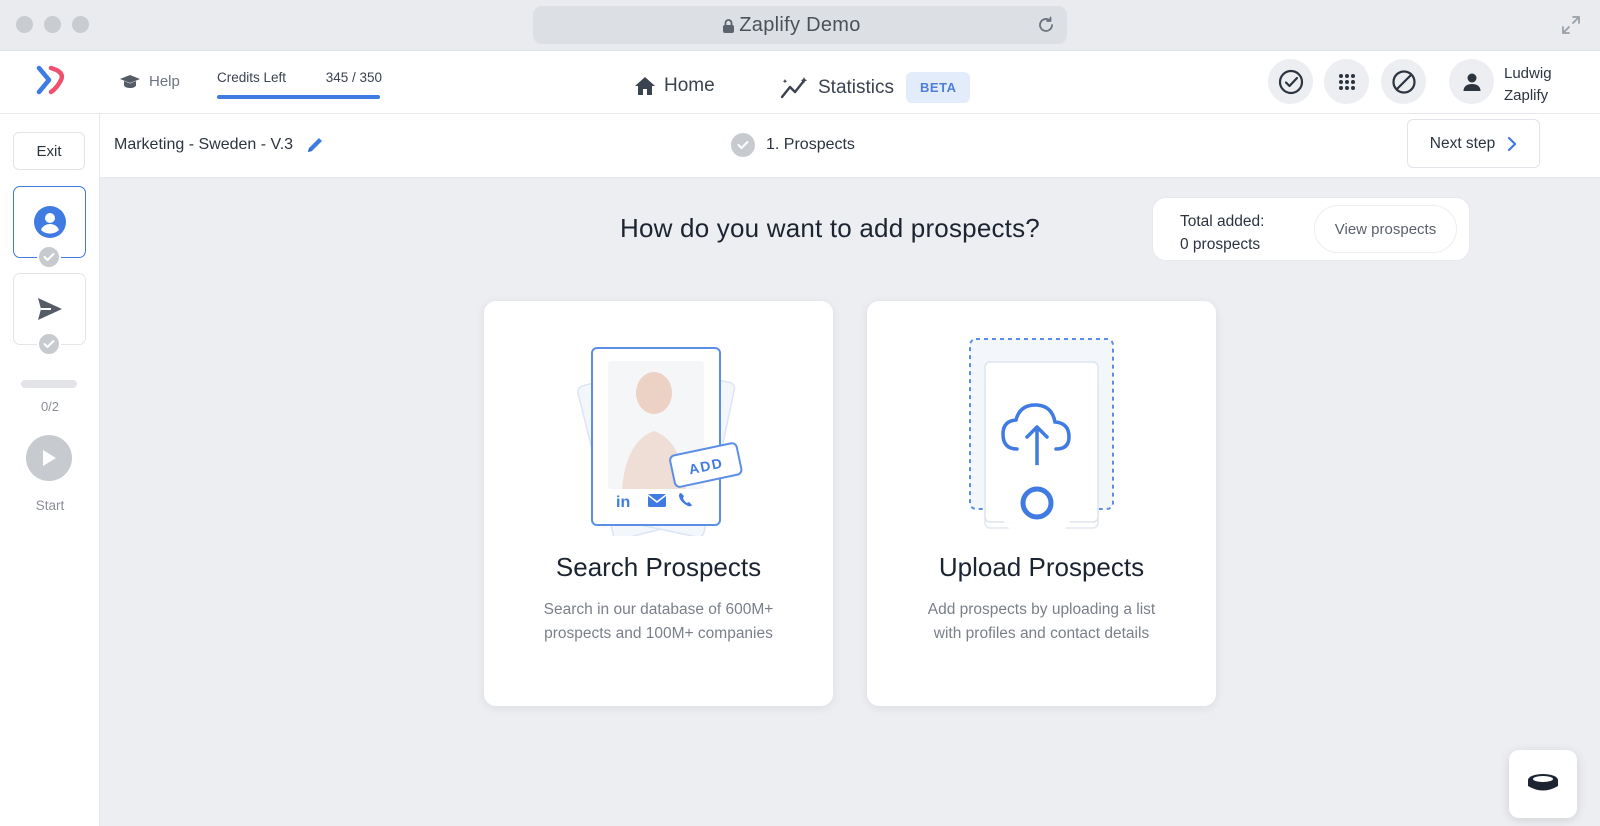  I want to click on steps-progress-bar, so click(49, 384).